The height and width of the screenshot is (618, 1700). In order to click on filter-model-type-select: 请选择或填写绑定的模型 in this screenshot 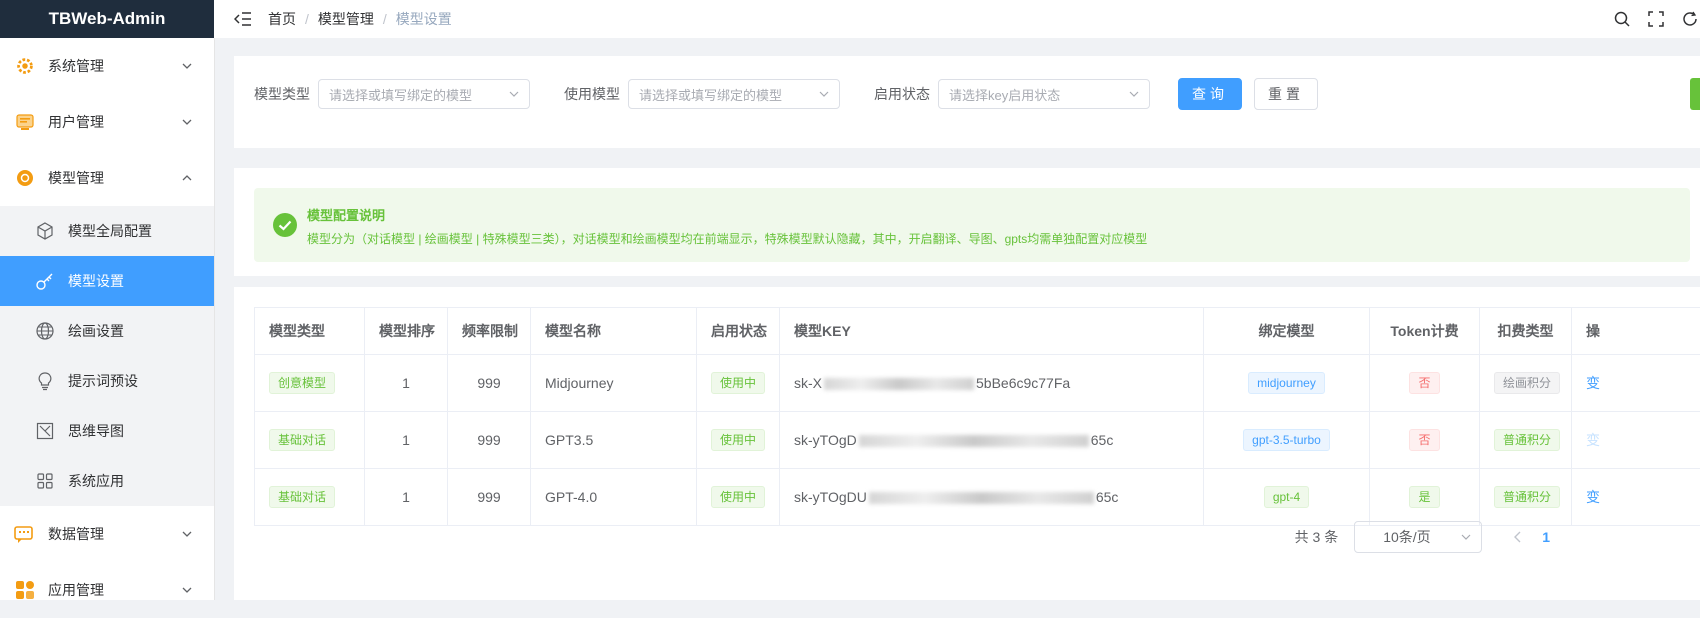, I will do `click(424, 94)`.